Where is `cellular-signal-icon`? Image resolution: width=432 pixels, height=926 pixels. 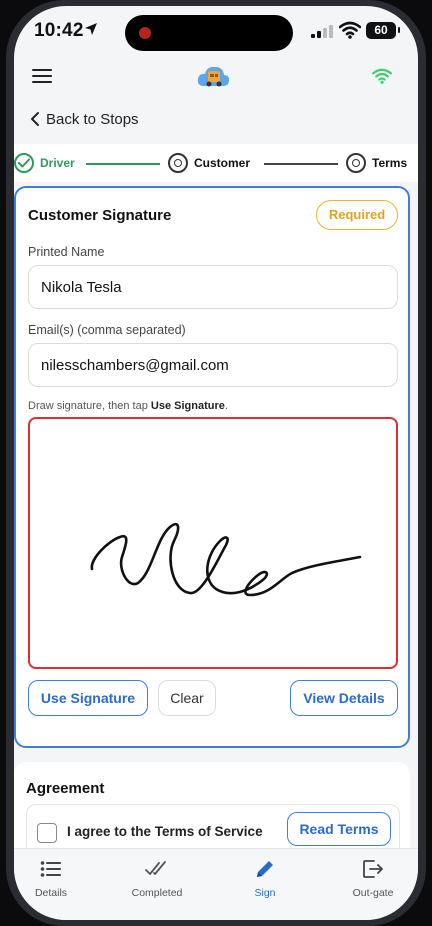
cellular-signal-icon is located at coordinates (322, 31).